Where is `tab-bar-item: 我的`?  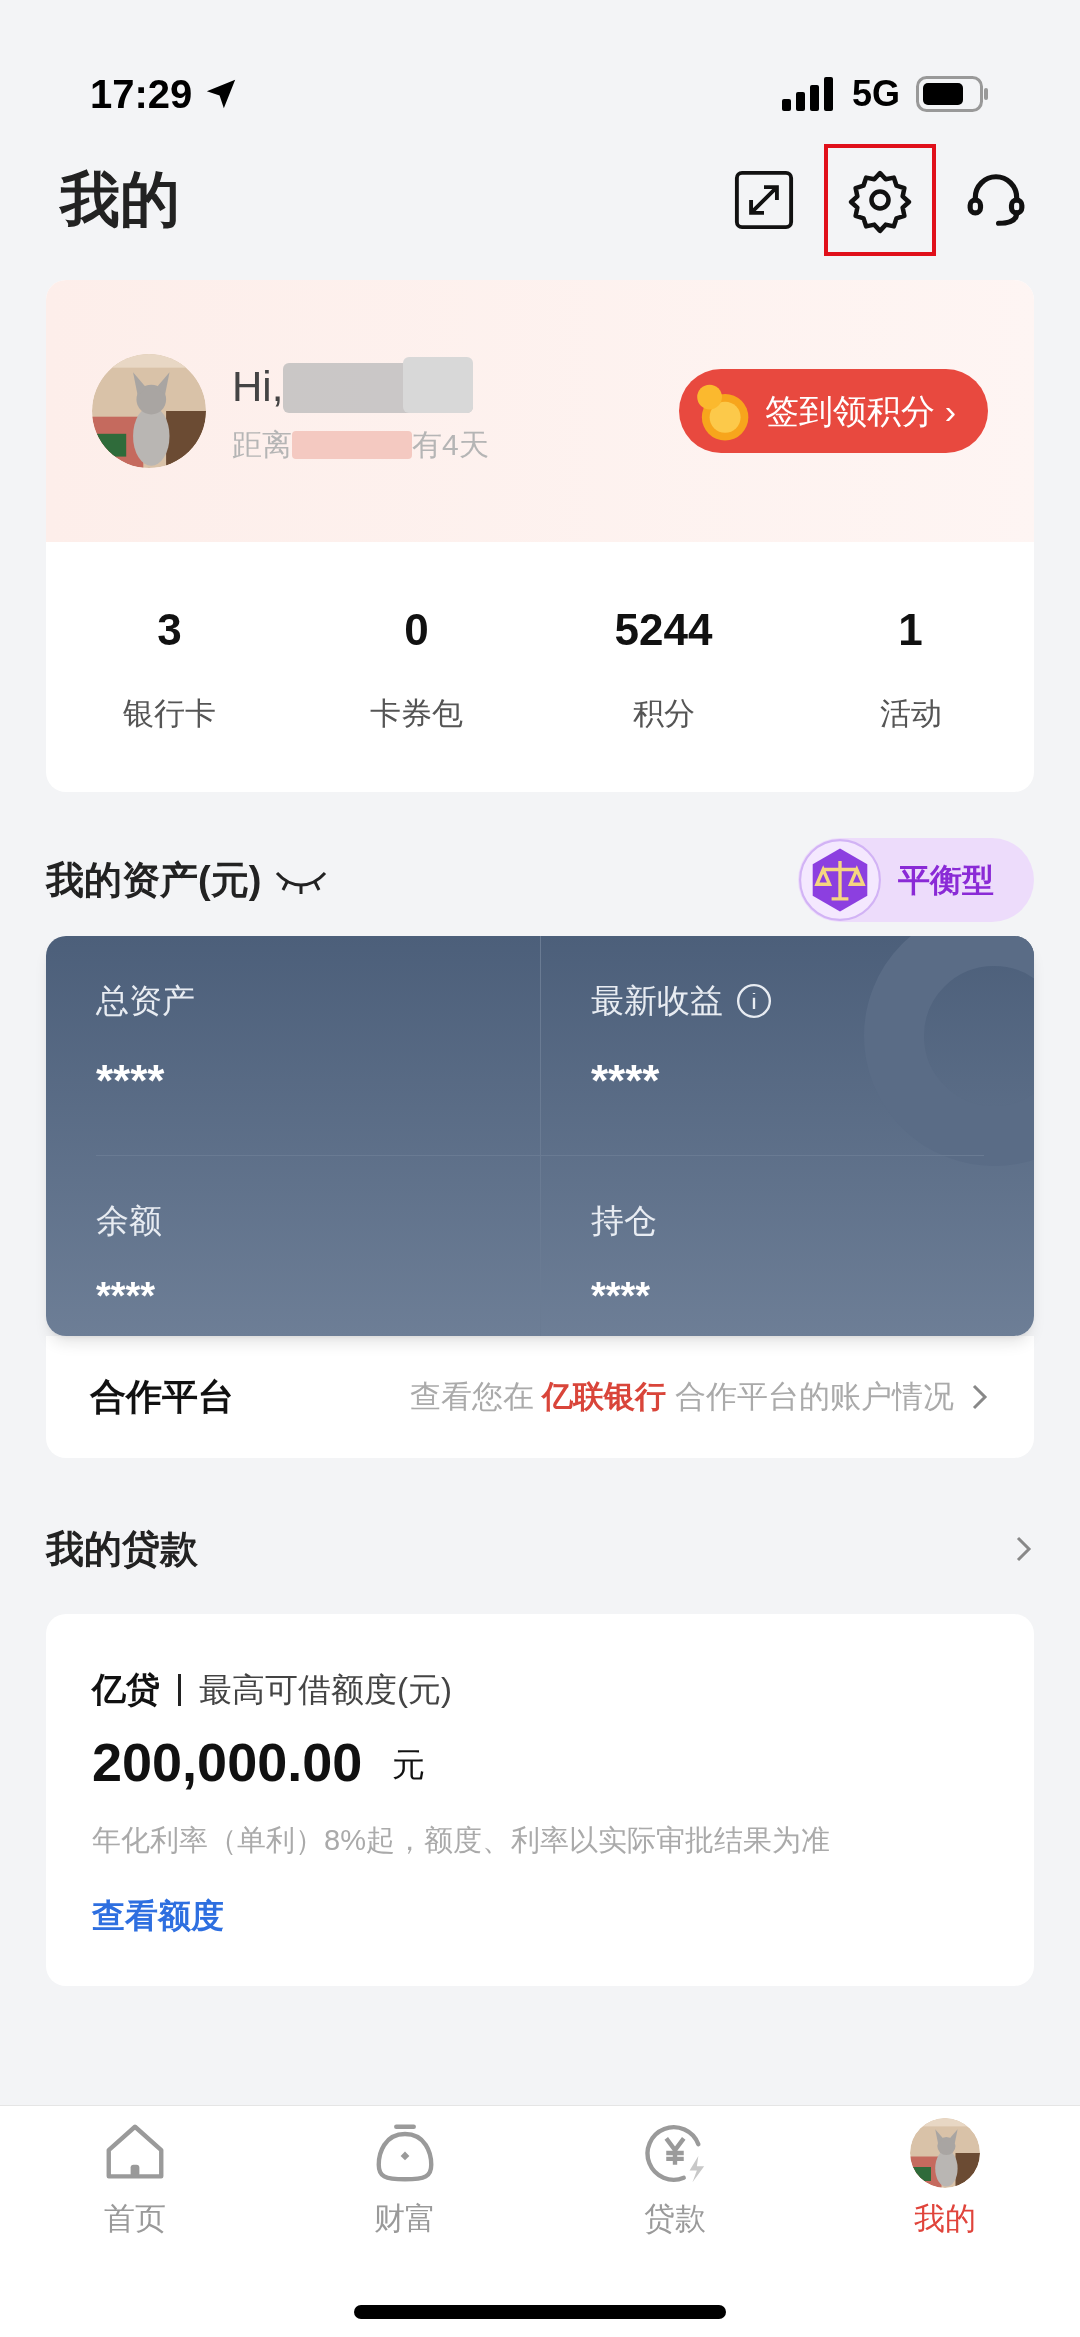 tab-bar-item: 我的 is located at coordinates (945, 2180).